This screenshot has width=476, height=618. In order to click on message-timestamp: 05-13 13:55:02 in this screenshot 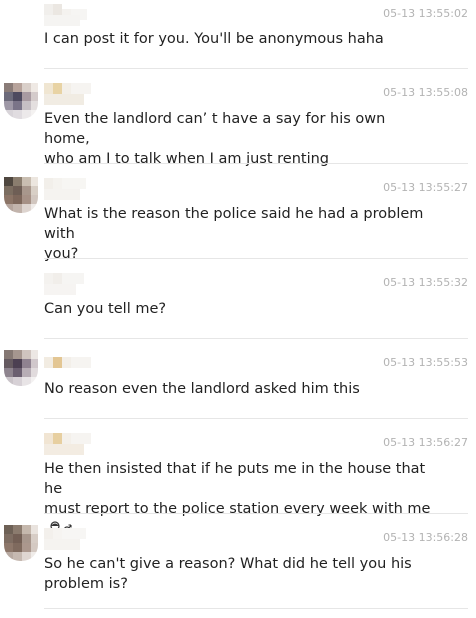, I will do `click(425, 13)`.